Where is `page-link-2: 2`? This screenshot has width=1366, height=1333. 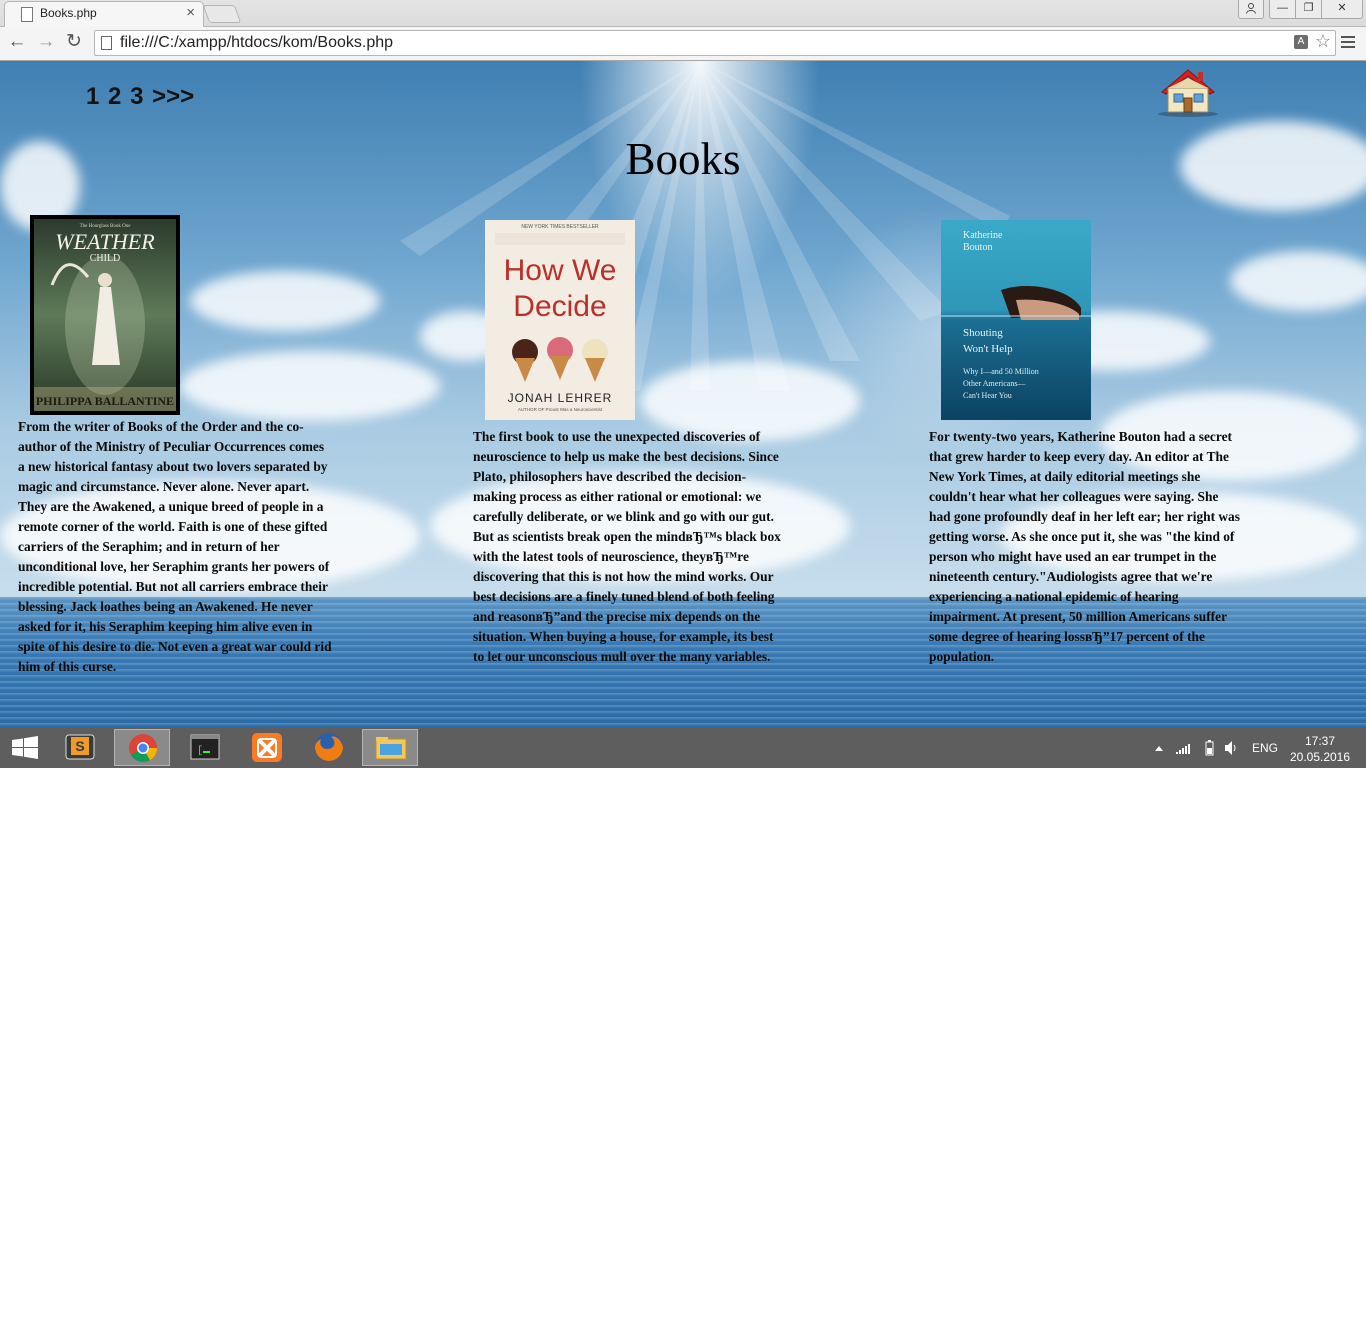 page-link-2: 2 is located at coordinates (114, 96).